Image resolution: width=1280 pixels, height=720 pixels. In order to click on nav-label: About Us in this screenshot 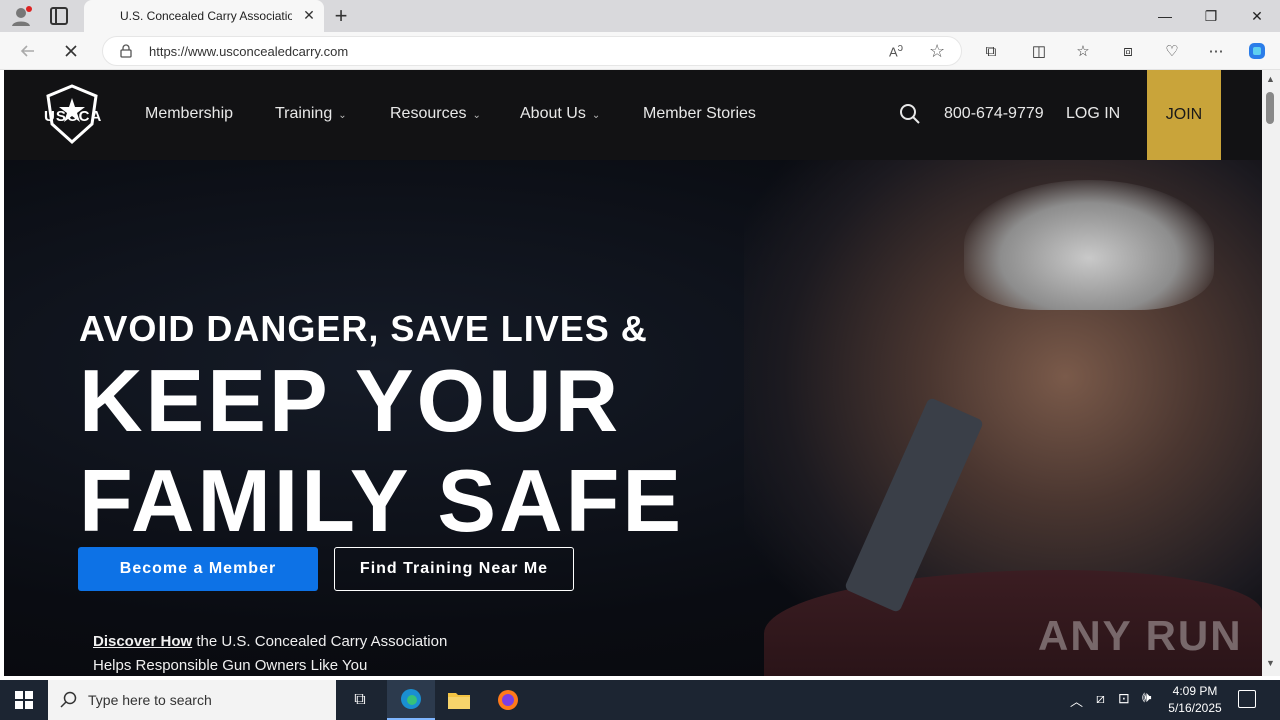, I will do `click(553, 113)`.